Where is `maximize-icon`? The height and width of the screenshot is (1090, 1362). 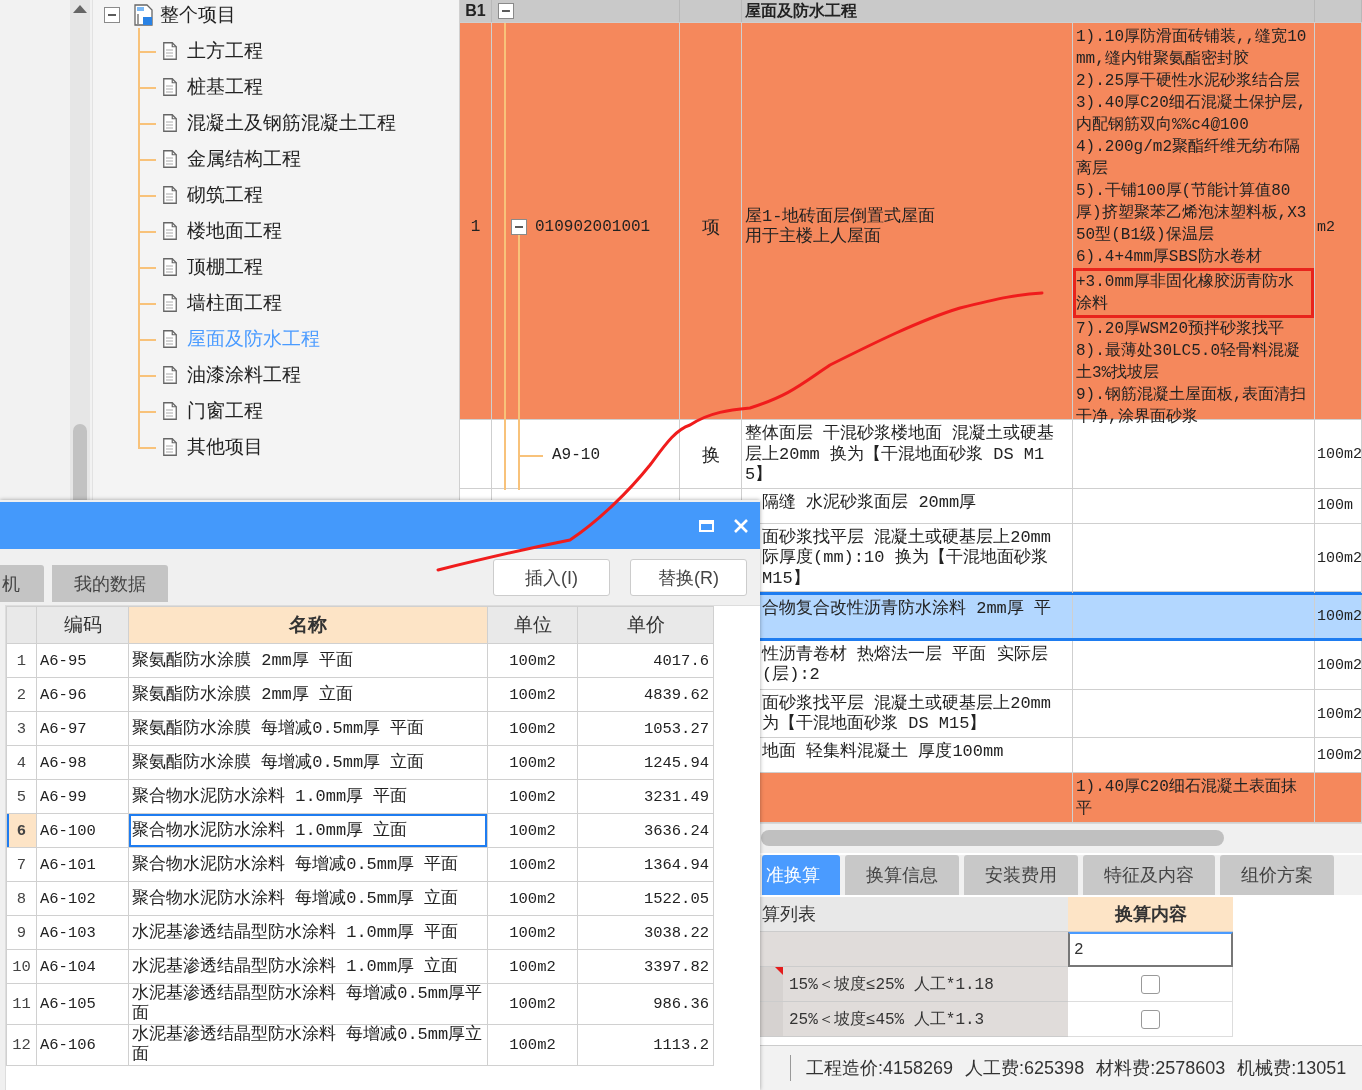 maximize-icon is located at coordinates (706, 525).